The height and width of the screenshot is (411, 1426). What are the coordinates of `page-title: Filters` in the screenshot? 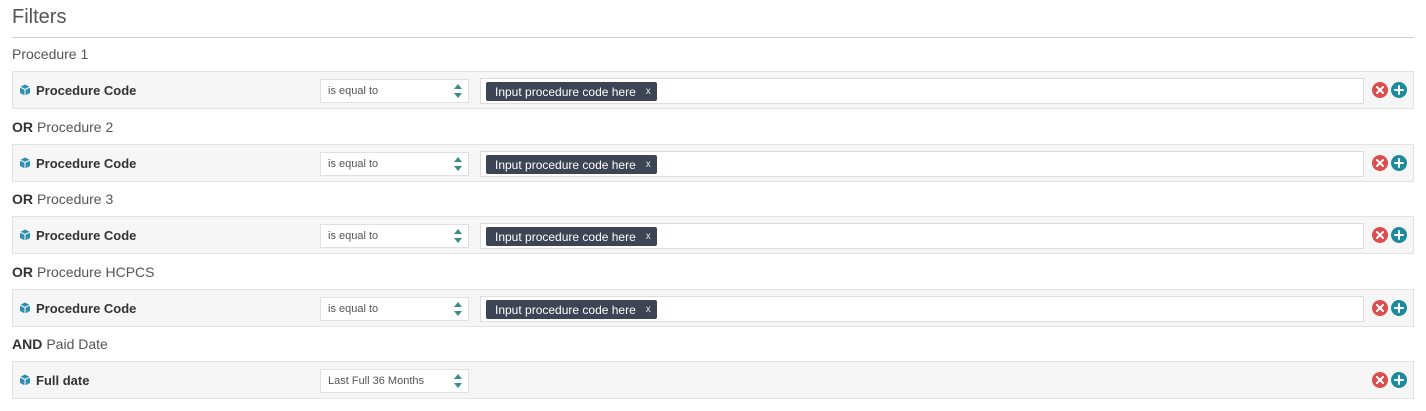 It's located at (39, 17).